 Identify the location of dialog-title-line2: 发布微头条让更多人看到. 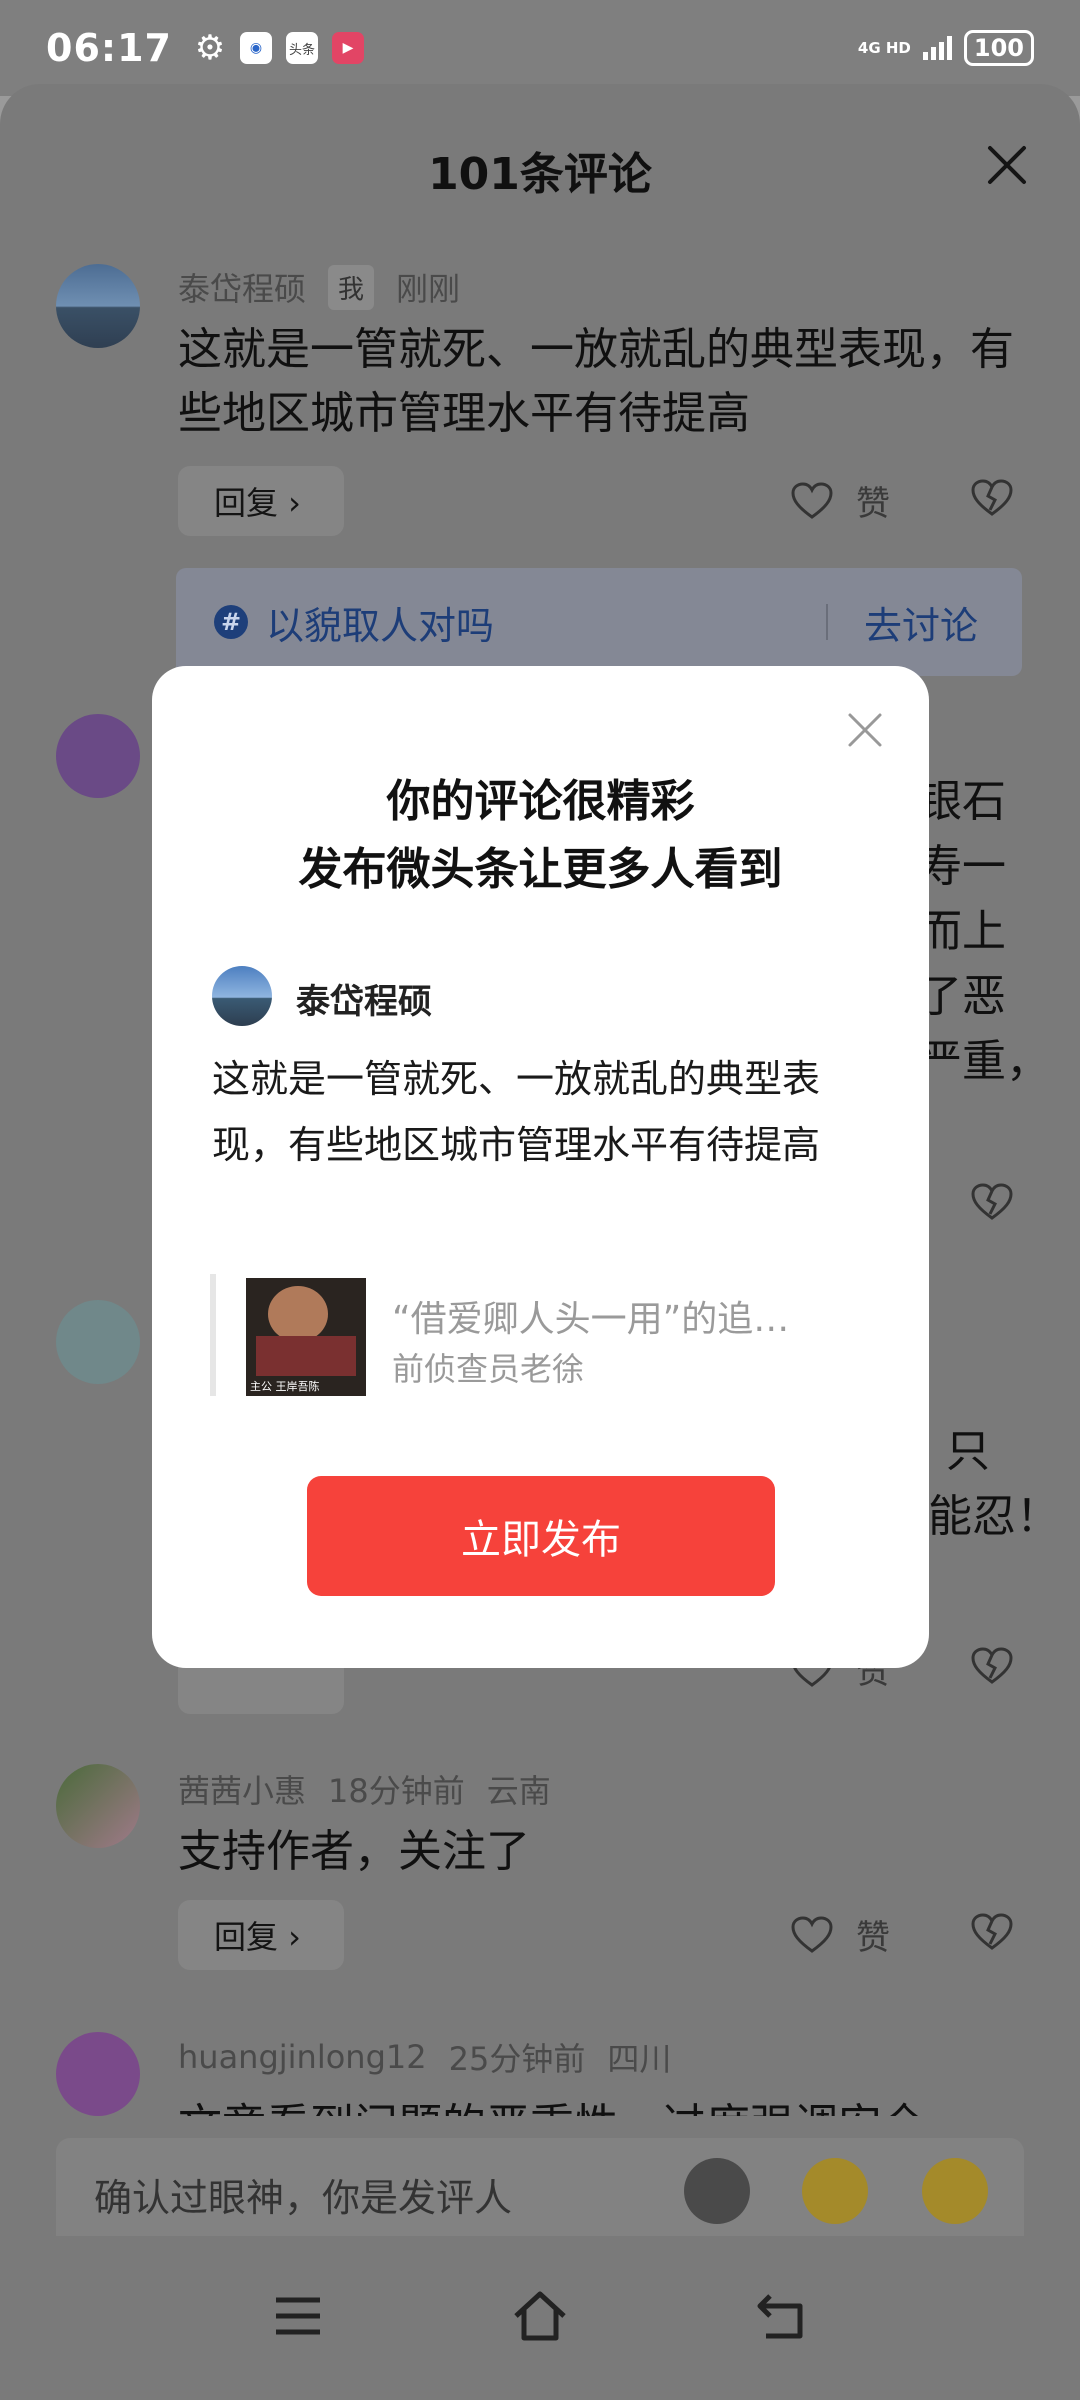
(540, 869).